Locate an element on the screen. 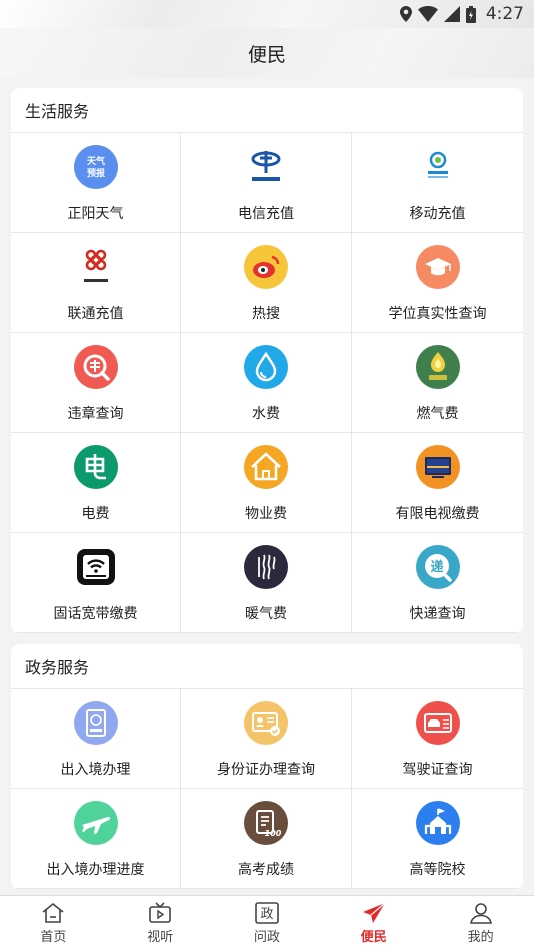  clock-time: 4:27 is located at coordinates (504, 14).